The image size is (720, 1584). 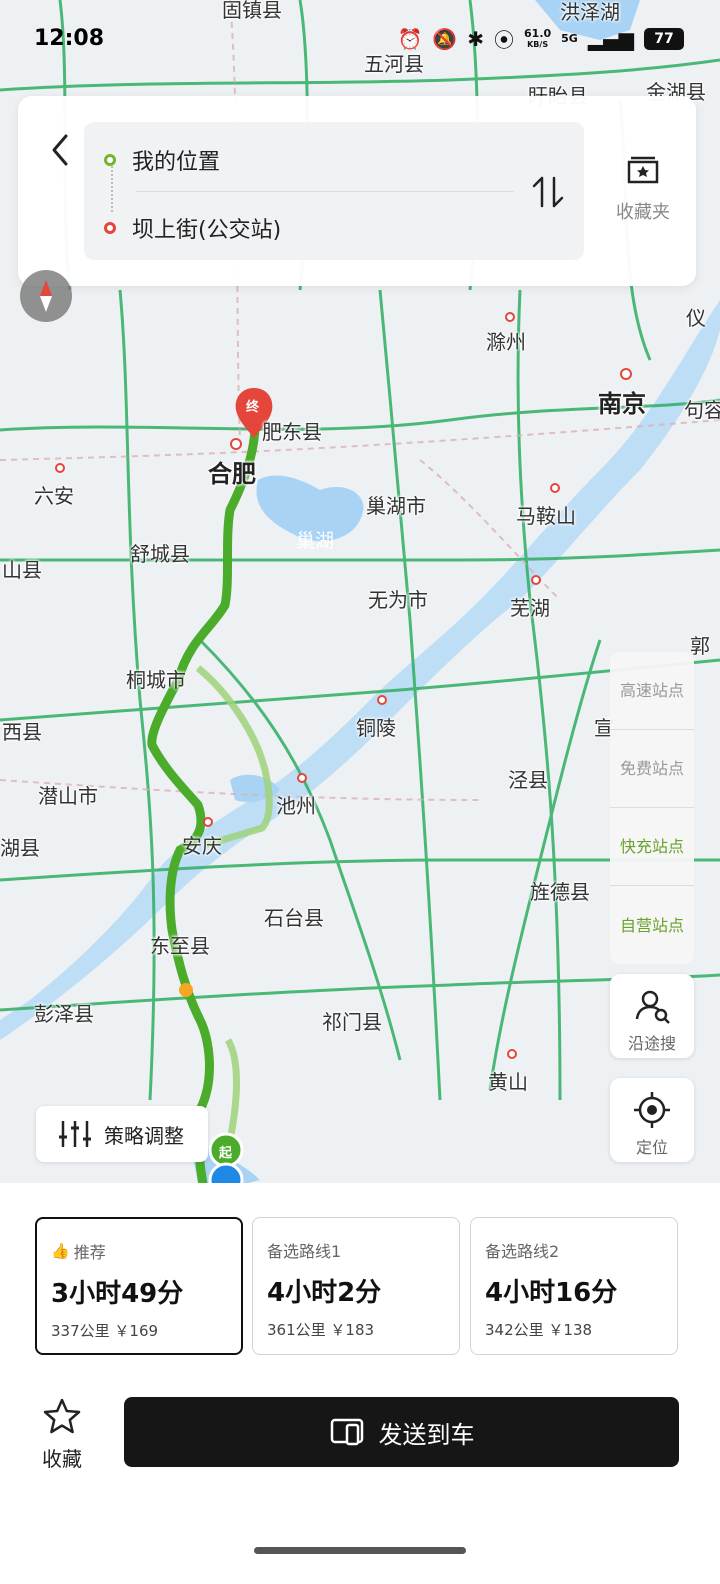 I want to click on map-label: 巢湖市, so click(x=396, y=506).